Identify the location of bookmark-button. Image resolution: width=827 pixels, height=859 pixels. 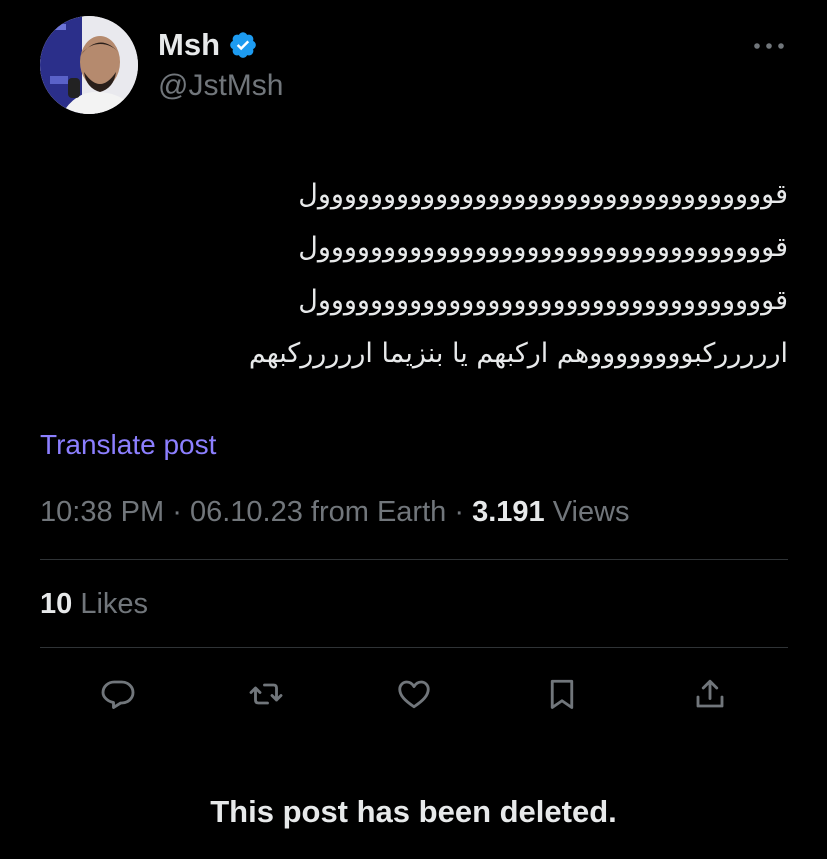
(562, 694).